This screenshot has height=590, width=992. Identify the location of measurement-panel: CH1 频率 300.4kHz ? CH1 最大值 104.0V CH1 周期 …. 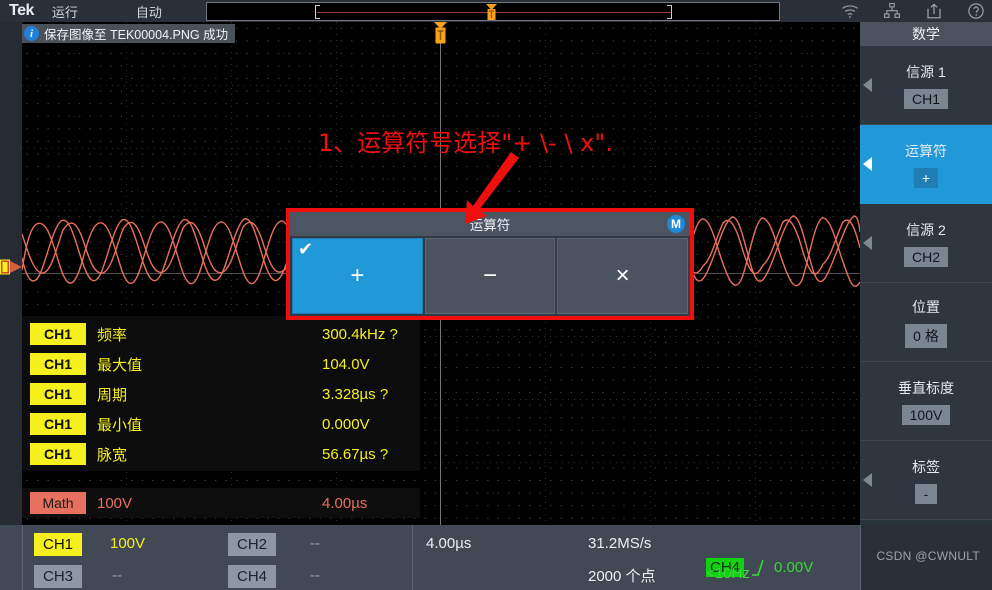
(221, 393).